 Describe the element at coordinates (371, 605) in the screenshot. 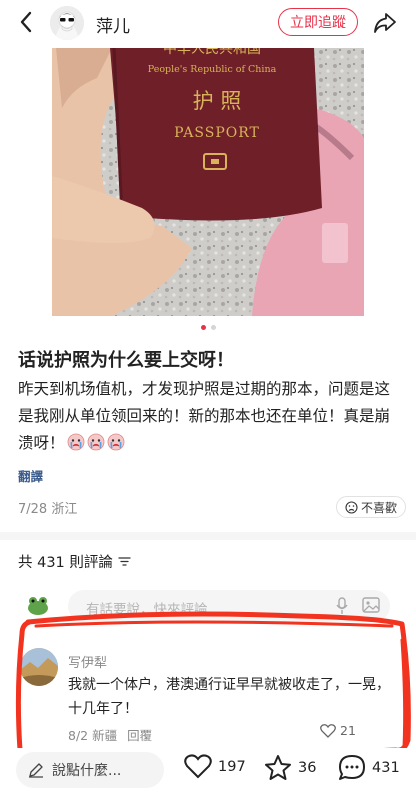

I see `image-icon` at that location.